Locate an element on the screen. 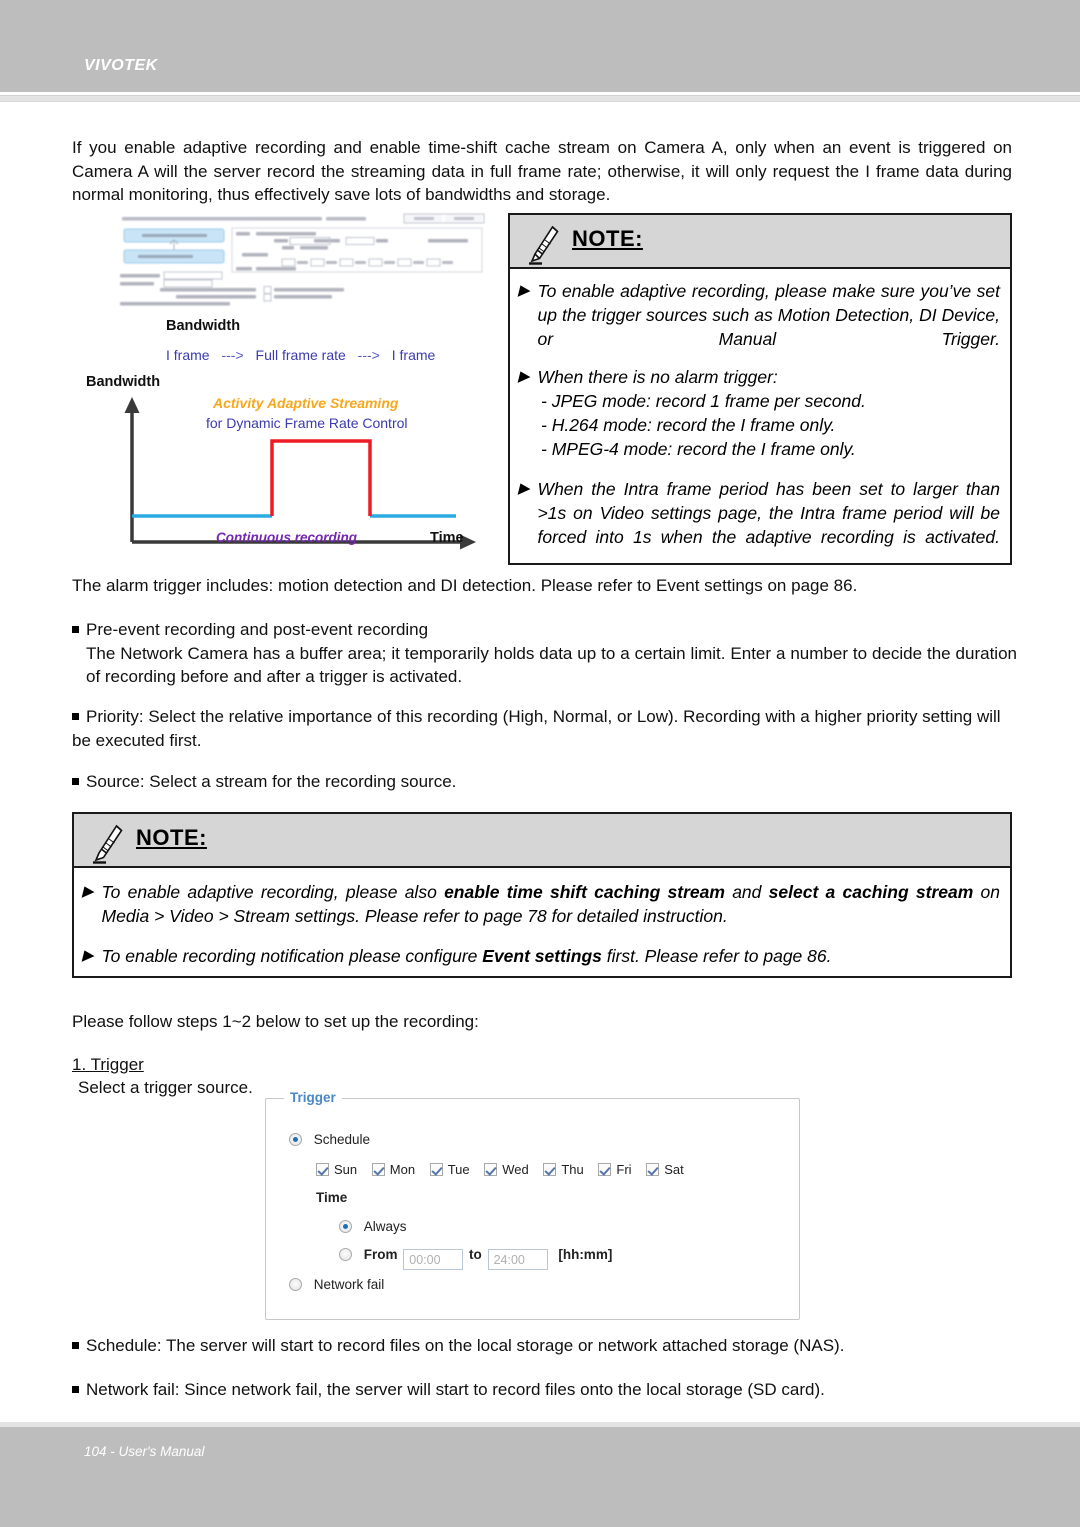  frame-seq-right: I frame is located at coordinates (413, 355).